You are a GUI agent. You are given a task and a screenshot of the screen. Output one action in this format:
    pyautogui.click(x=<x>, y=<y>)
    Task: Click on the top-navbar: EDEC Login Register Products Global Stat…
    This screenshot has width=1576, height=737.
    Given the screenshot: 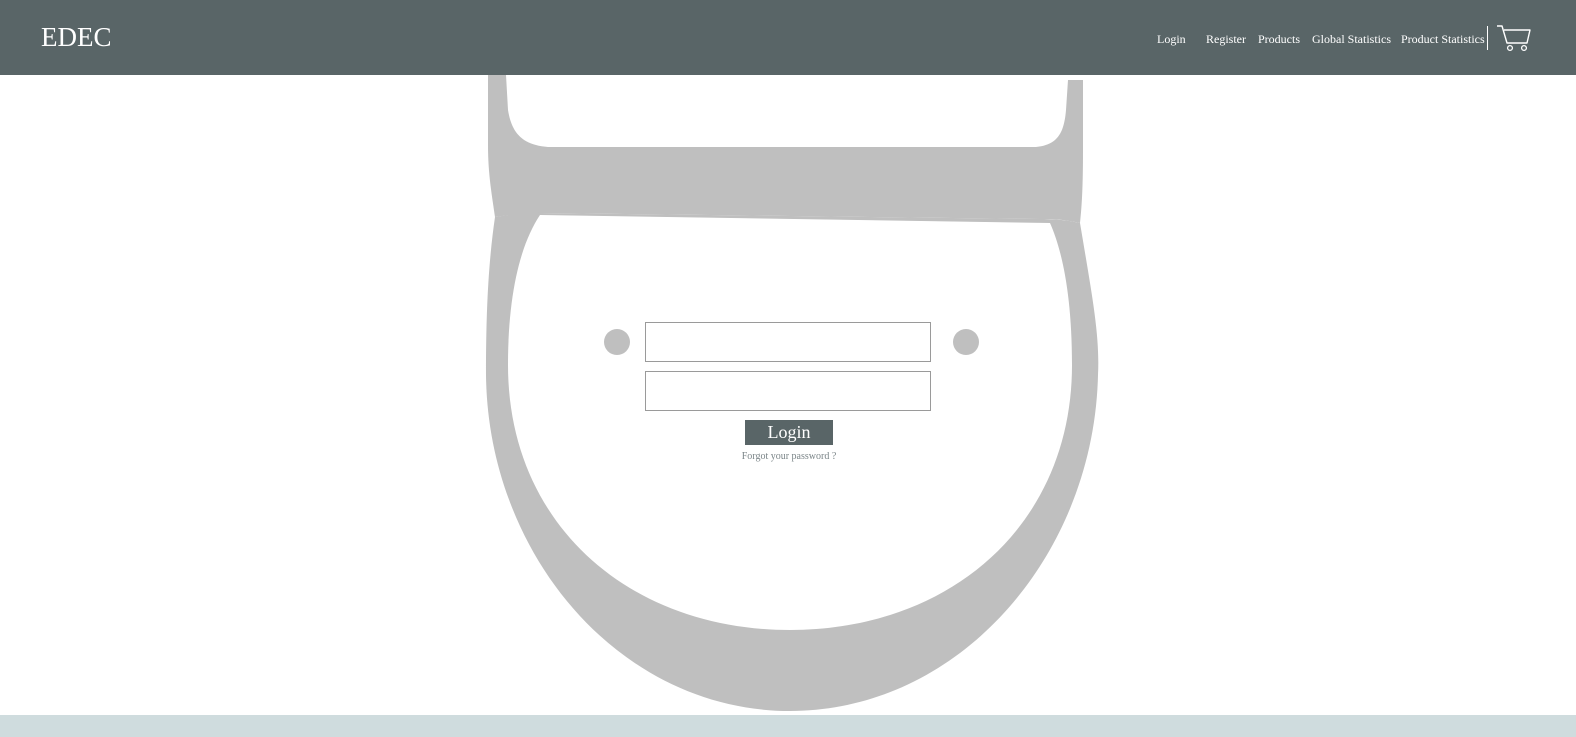 What is the action you would take?
    pyautogui.click(x=788, y=37)
    